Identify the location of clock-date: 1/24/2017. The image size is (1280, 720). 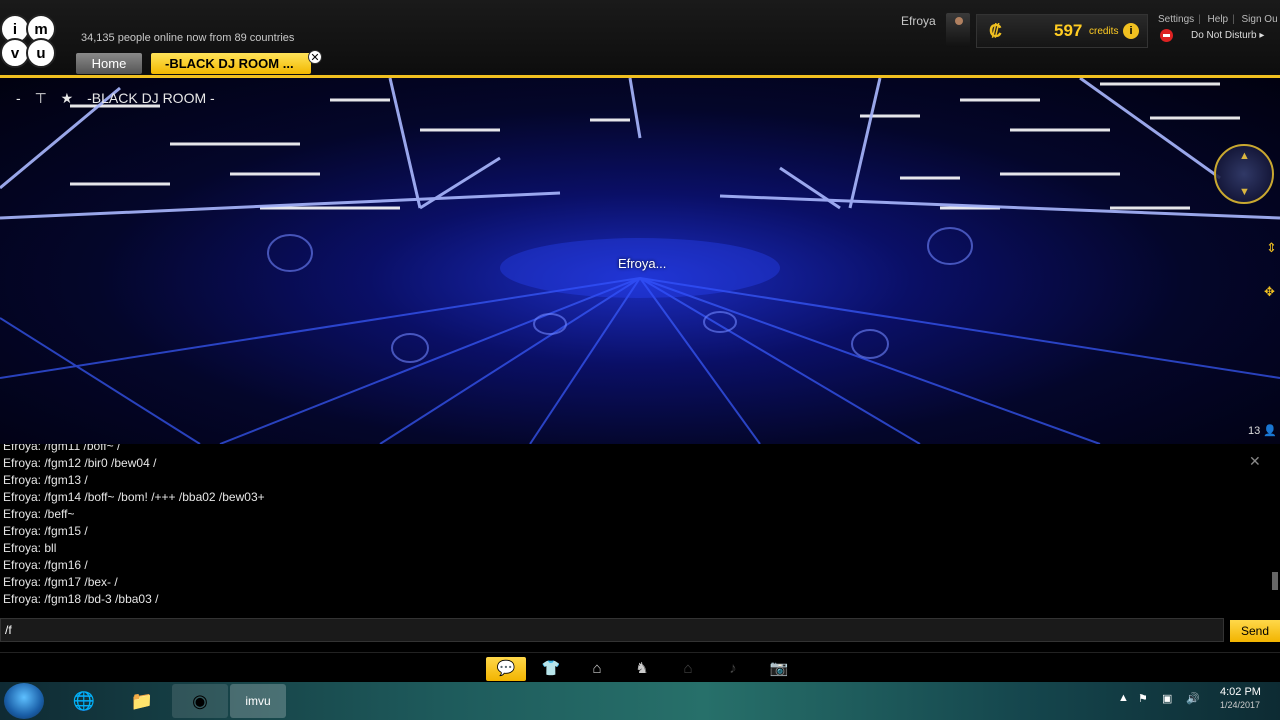
(1240, 705).